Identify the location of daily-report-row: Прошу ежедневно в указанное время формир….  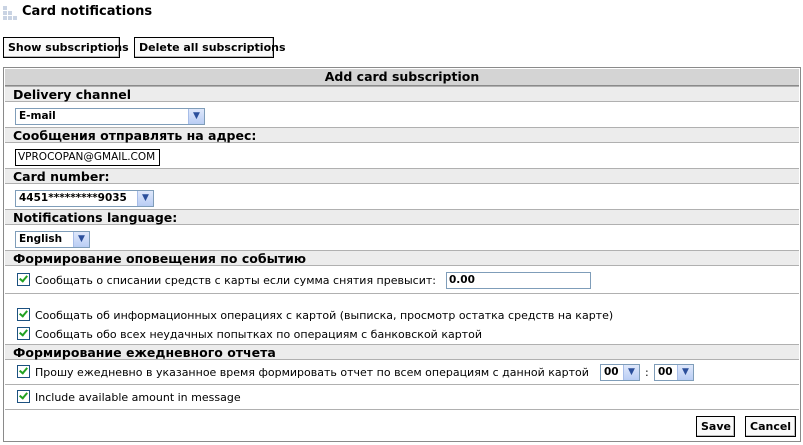
(303, 372).